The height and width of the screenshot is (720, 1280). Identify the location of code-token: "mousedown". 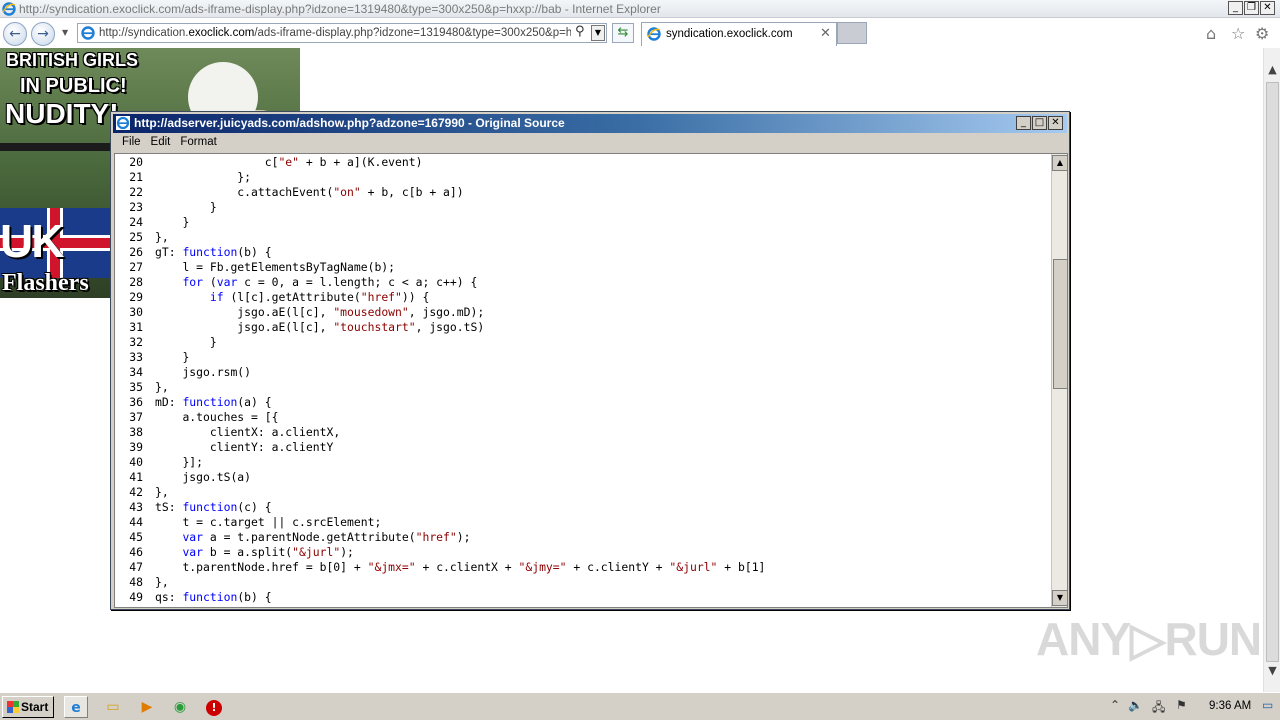
(371, 312).